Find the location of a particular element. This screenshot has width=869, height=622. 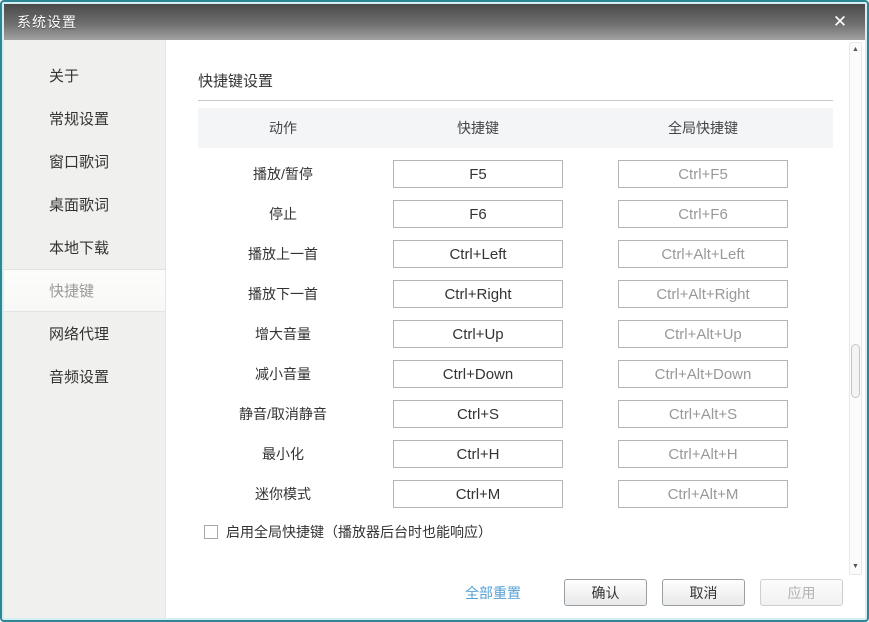

close-button: ✕ is located at coordinates (840, 22).